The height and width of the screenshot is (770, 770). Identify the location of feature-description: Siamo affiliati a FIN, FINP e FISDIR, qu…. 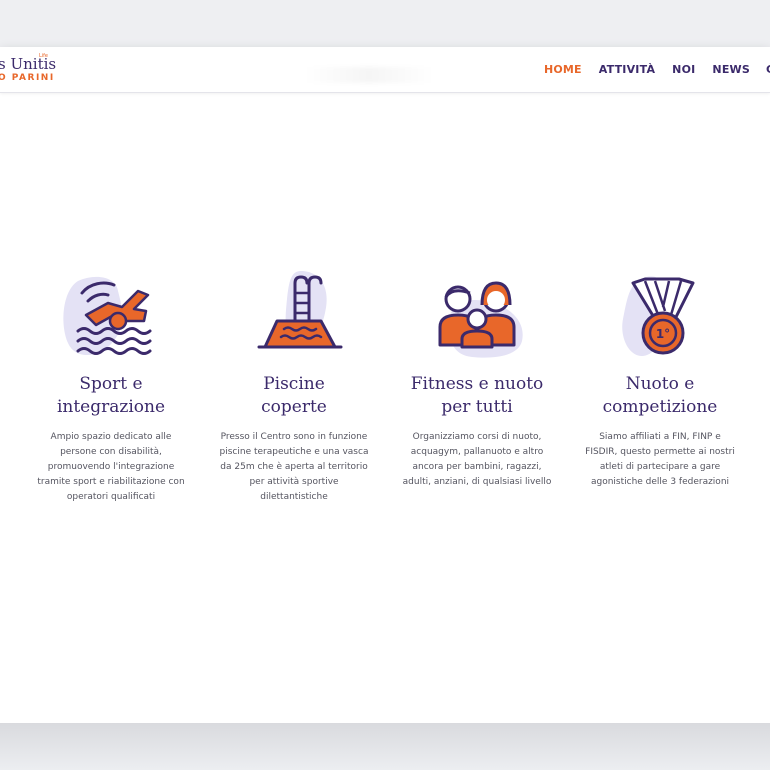
(660, 459).